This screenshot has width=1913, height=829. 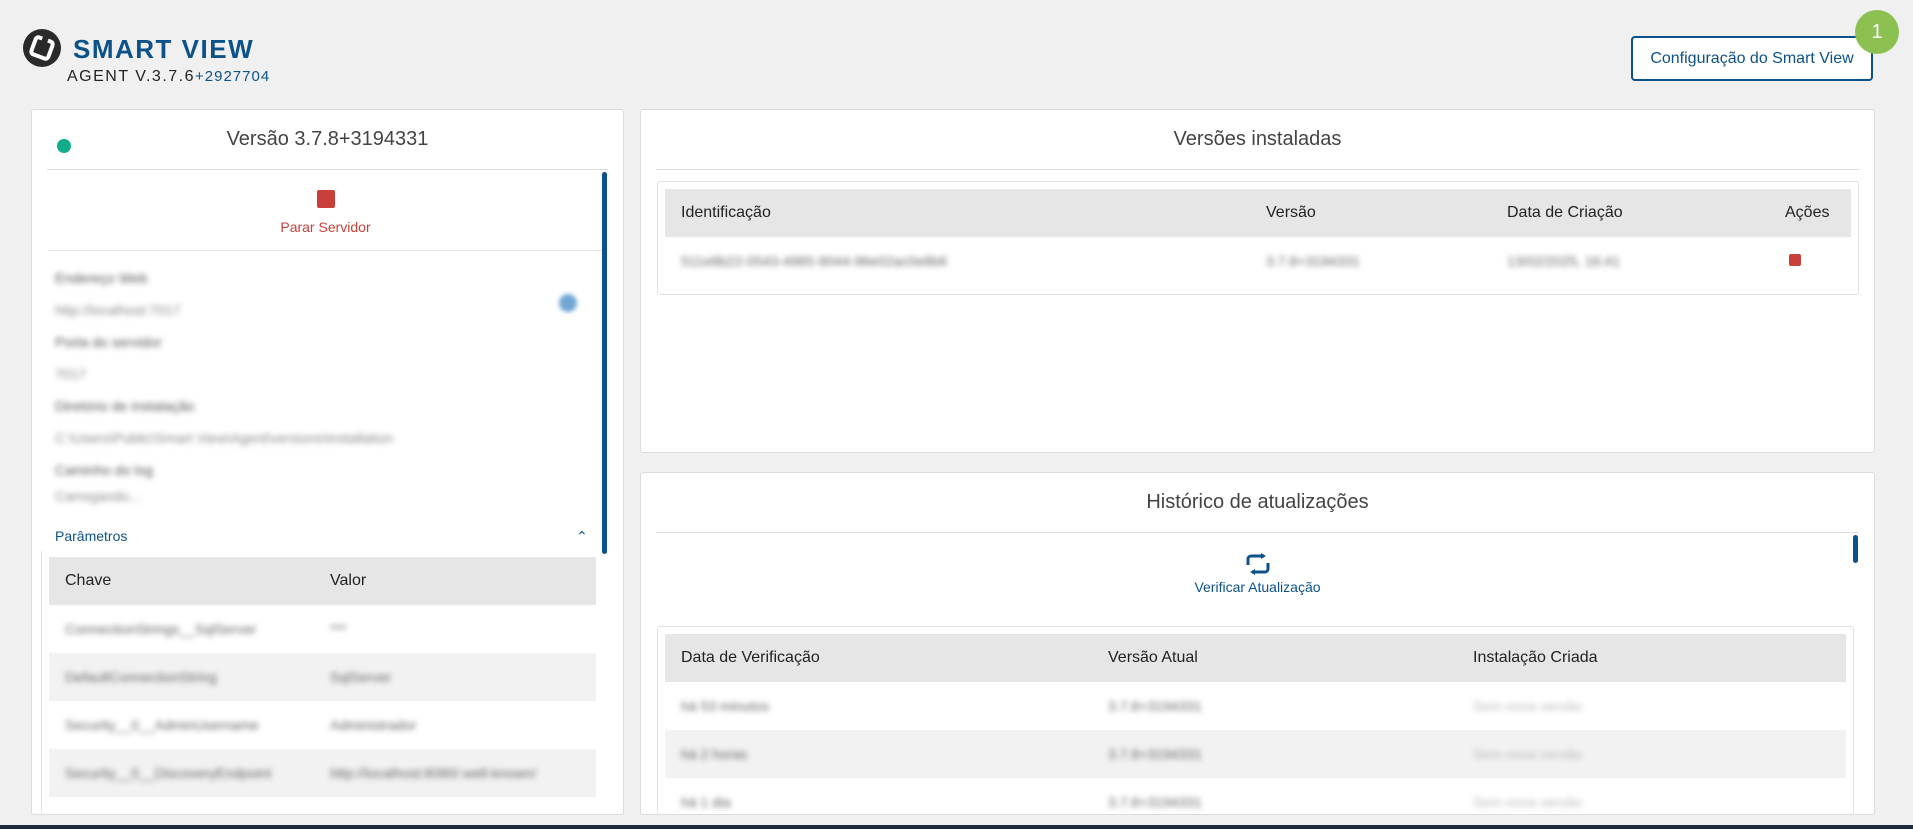 What do you see at coordinates (233, 76) in the screenshot?
I see `agent-build: +2927704` at bounding box center [233, 76].